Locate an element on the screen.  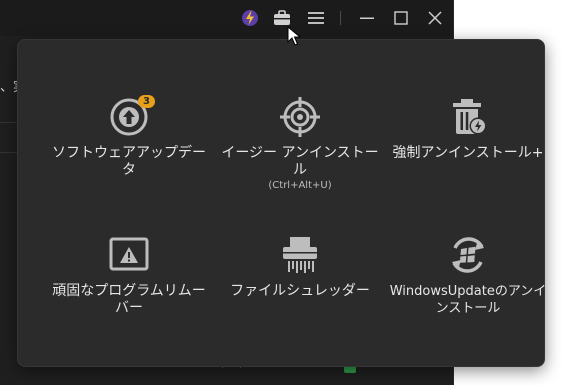
title-bar is located at coordinates (226, 18).